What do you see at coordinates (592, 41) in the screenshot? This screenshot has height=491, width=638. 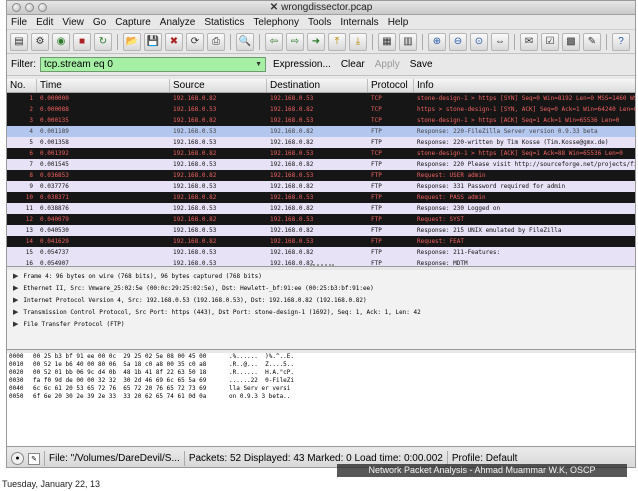 I see `preferences-icon: ✎` at bounding box center [592, 41].